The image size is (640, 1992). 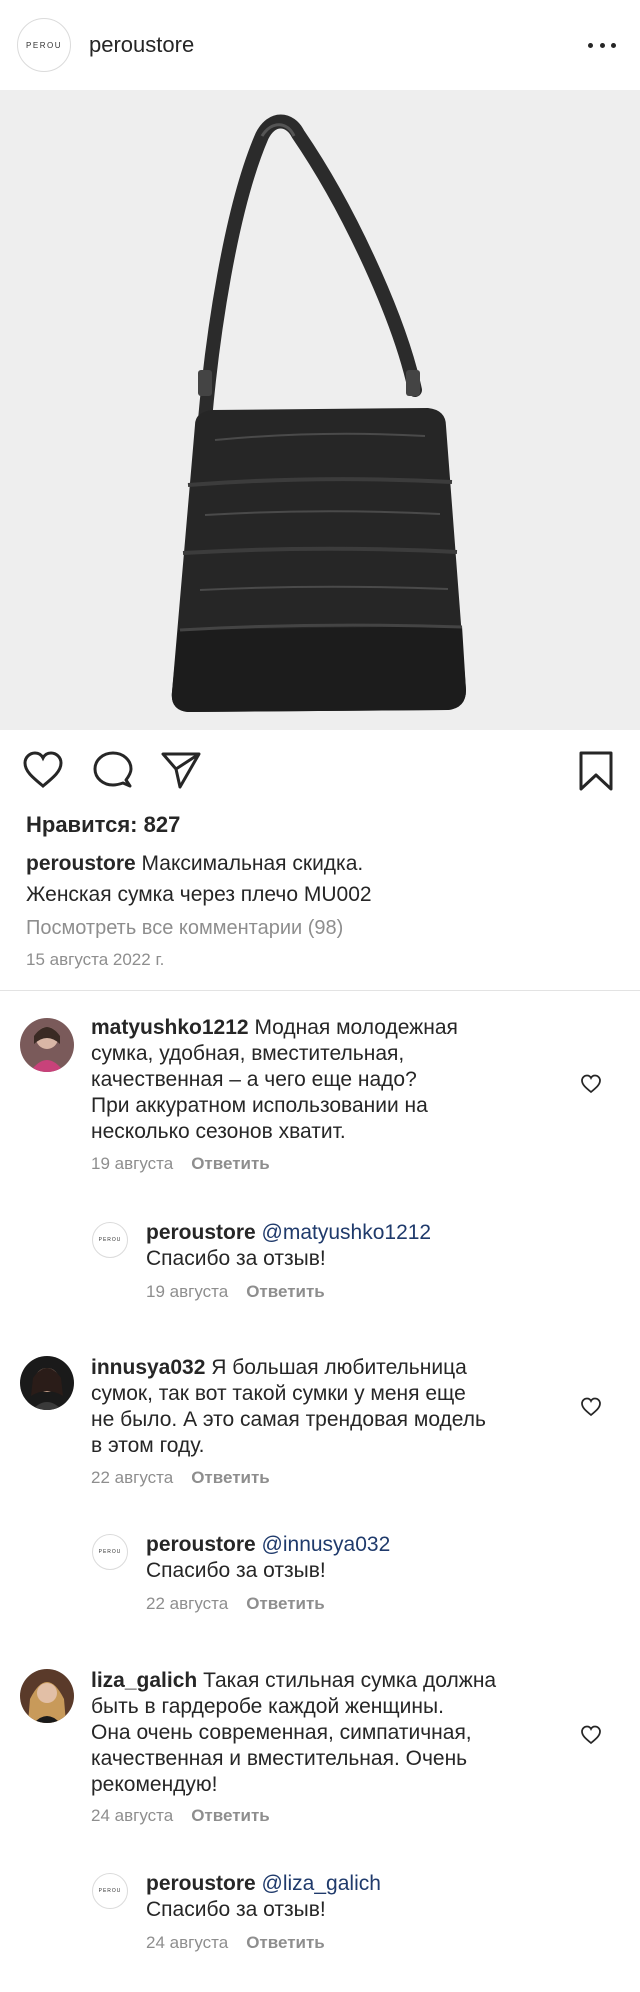 What do you see at coordinates (259, 1105) in the screenshot?
I see `comment-line: При аккуратном использовании на` at bounding box center [259, 1105].